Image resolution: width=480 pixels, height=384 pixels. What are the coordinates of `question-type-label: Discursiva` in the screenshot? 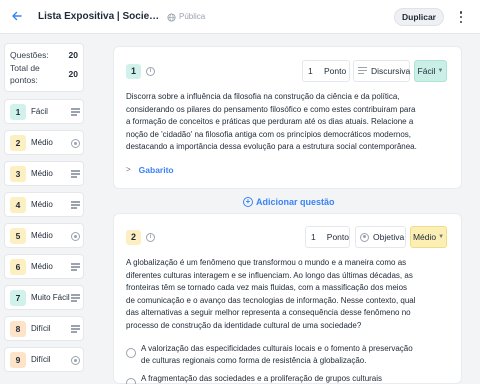 It's located at (391, 71).